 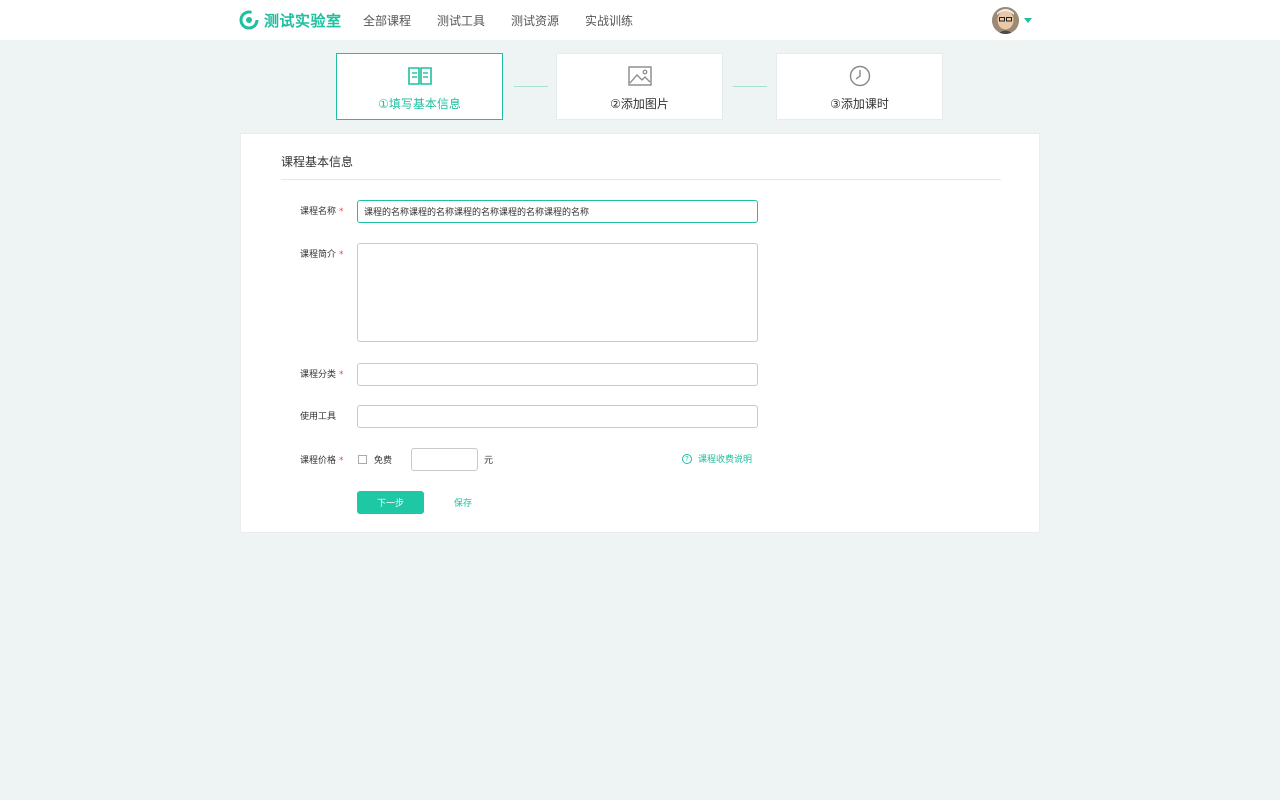 What do you see at coordinates (609, 20) in the screenshot?
I see `nav-item-practice: 实战训练` at bounding box center [609, 20].